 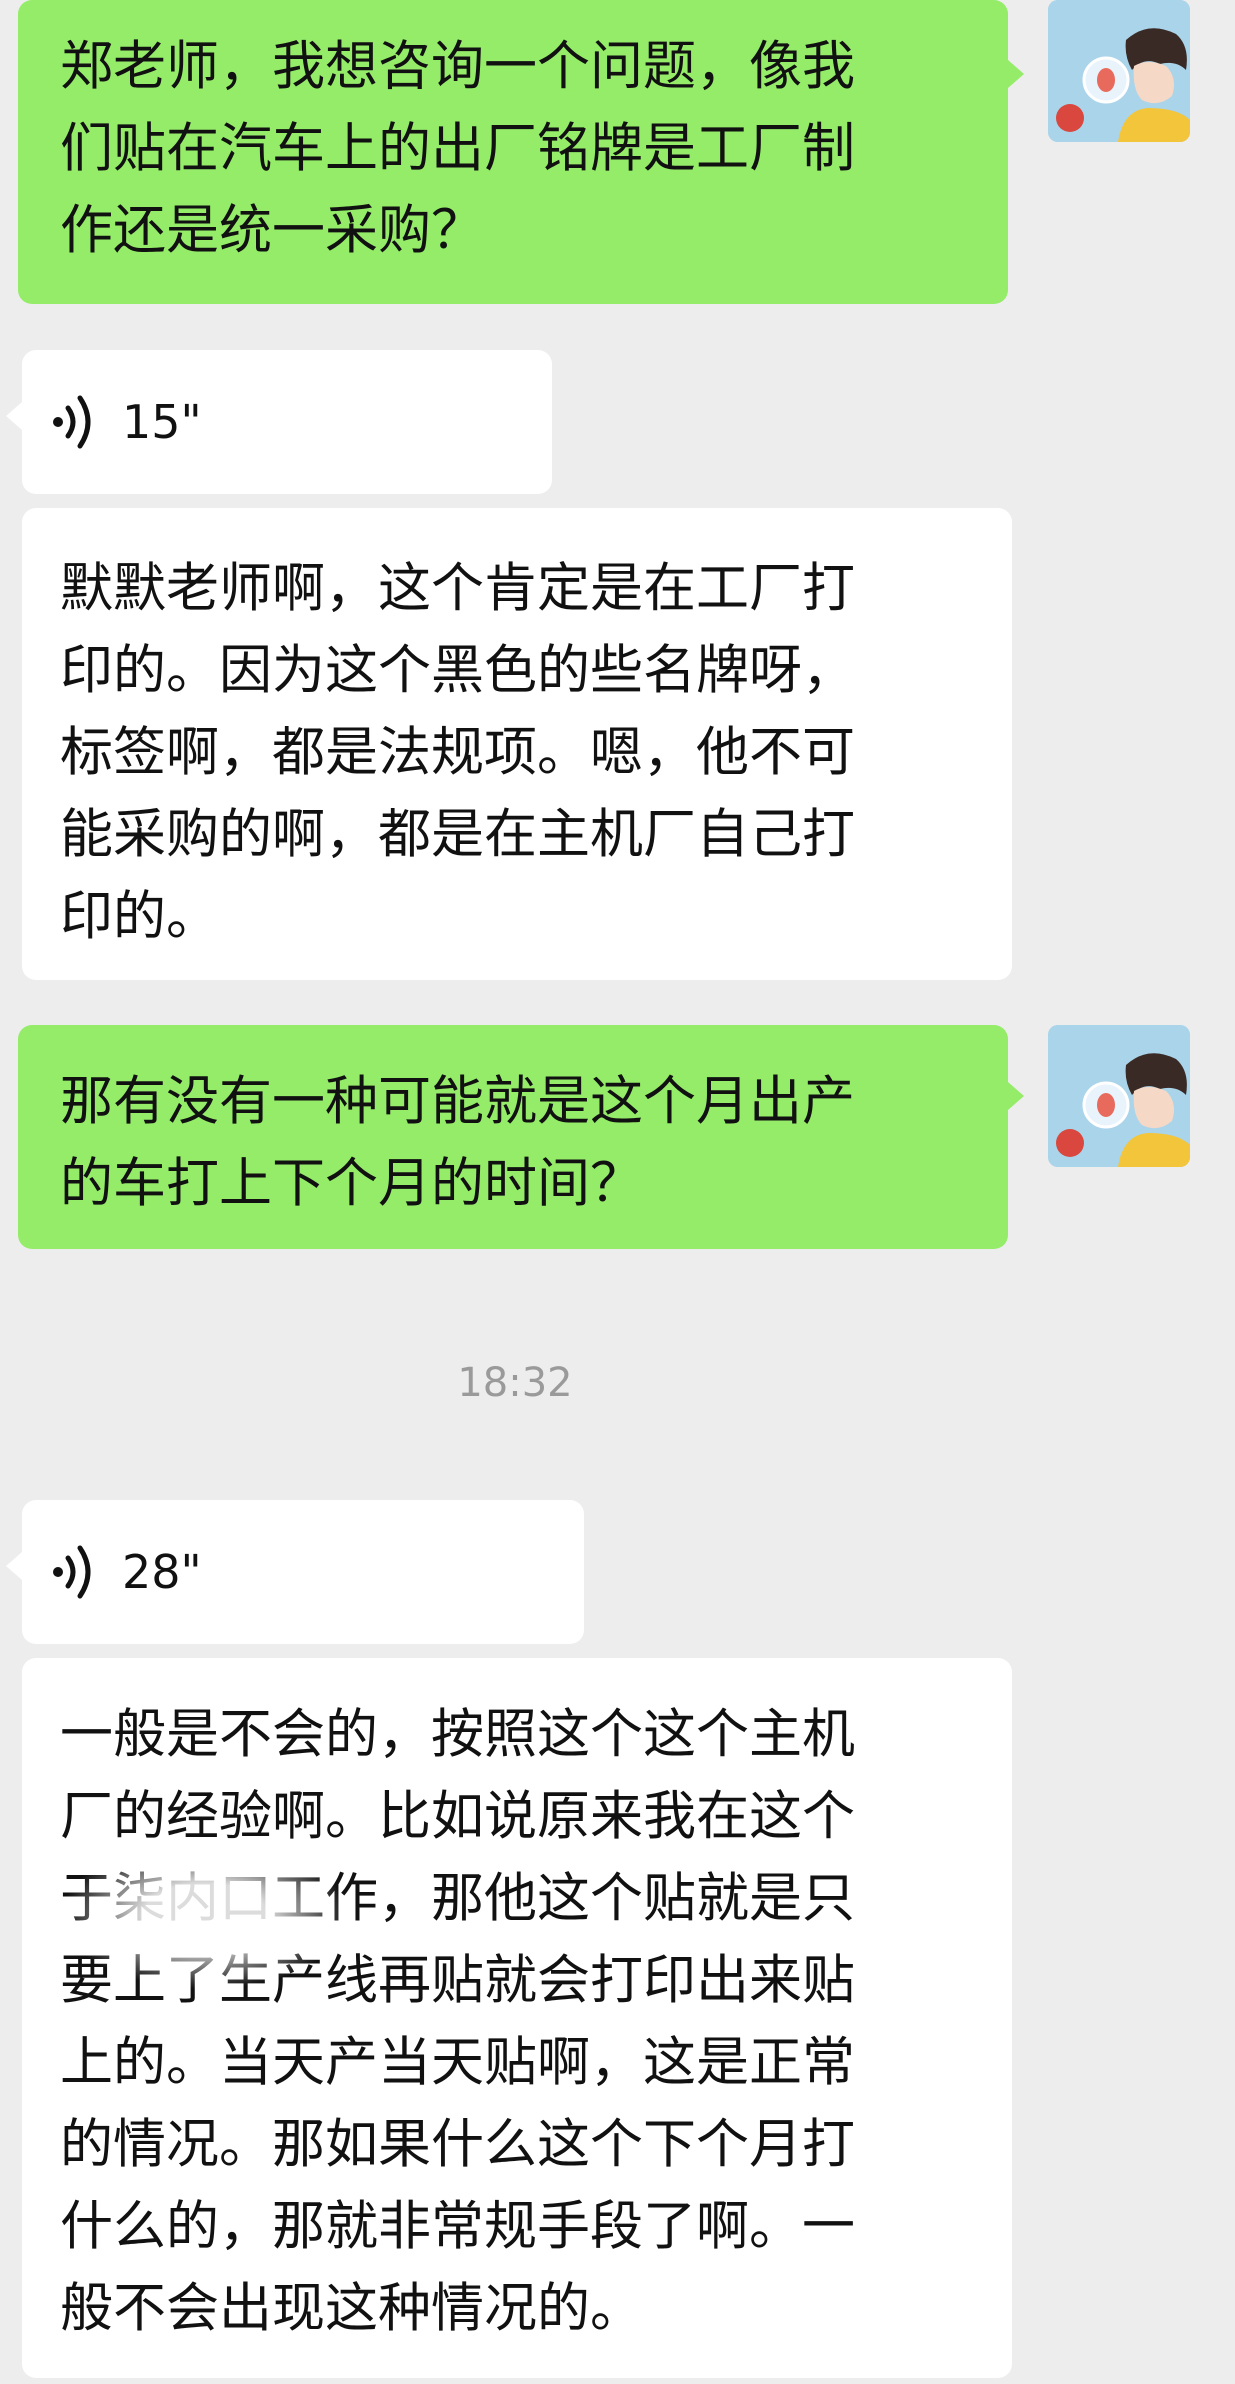 I want to click on voice-message-content: 28", so click(x=127, y=1572).